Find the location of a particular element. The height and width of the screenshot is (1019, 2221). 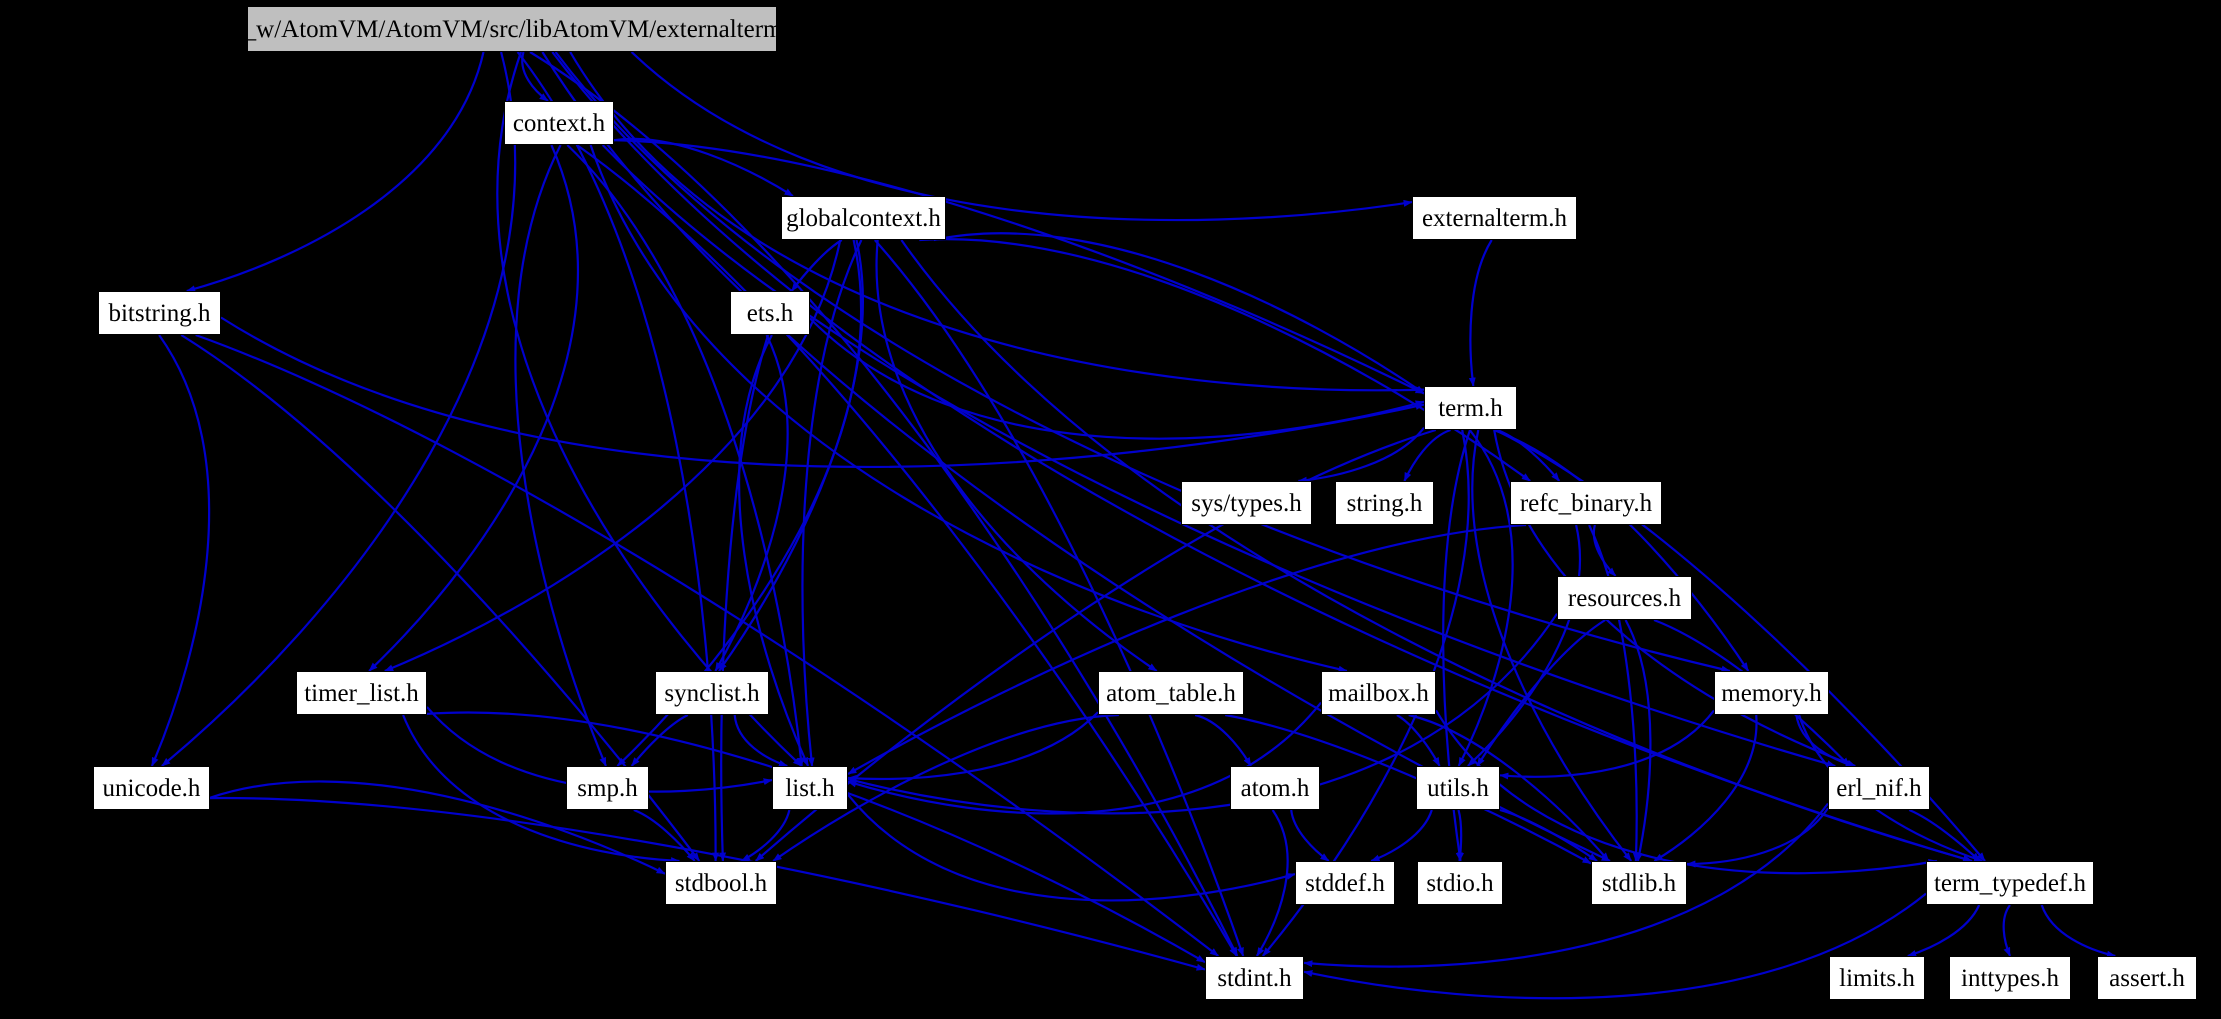

graph-node-ets: ets.h is located at coordinates (770, 313).